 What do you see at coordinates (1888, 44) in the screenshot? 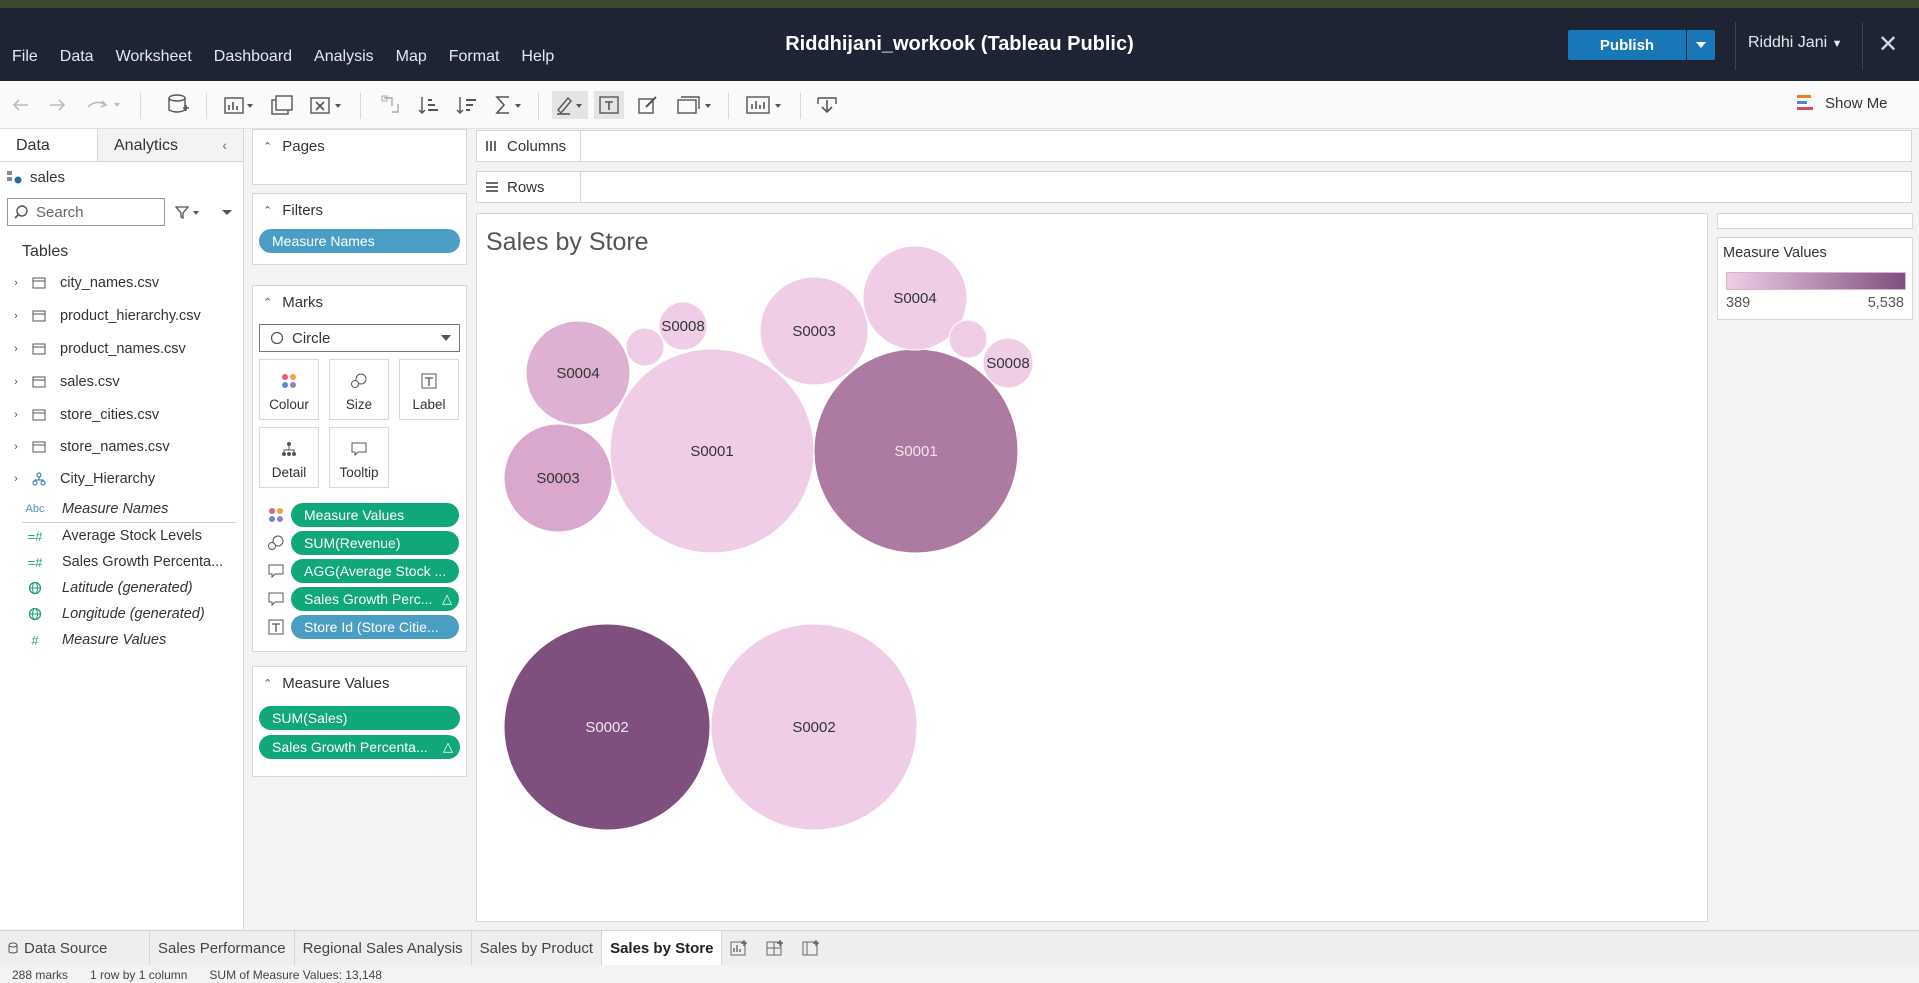
I see `close-icon: ✕` at bounding box center [1888, 44].